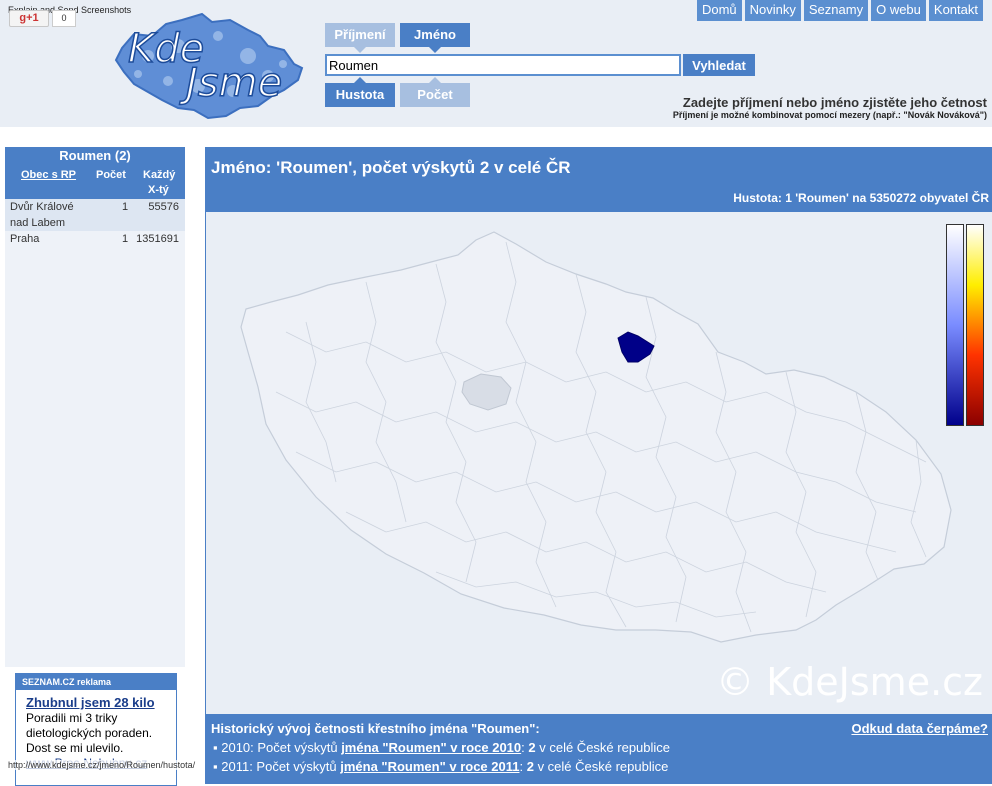  What do you see at coordinates (836, 10) in the screenshot?
I see `nav-seznamy: Seznamy` at bounding box center [836, 10].